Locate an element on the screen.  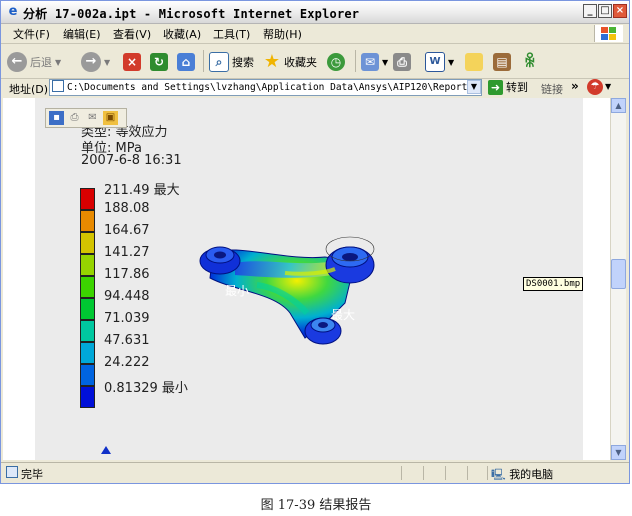
max-marker: 最大 is located at coordinates (343, 315).